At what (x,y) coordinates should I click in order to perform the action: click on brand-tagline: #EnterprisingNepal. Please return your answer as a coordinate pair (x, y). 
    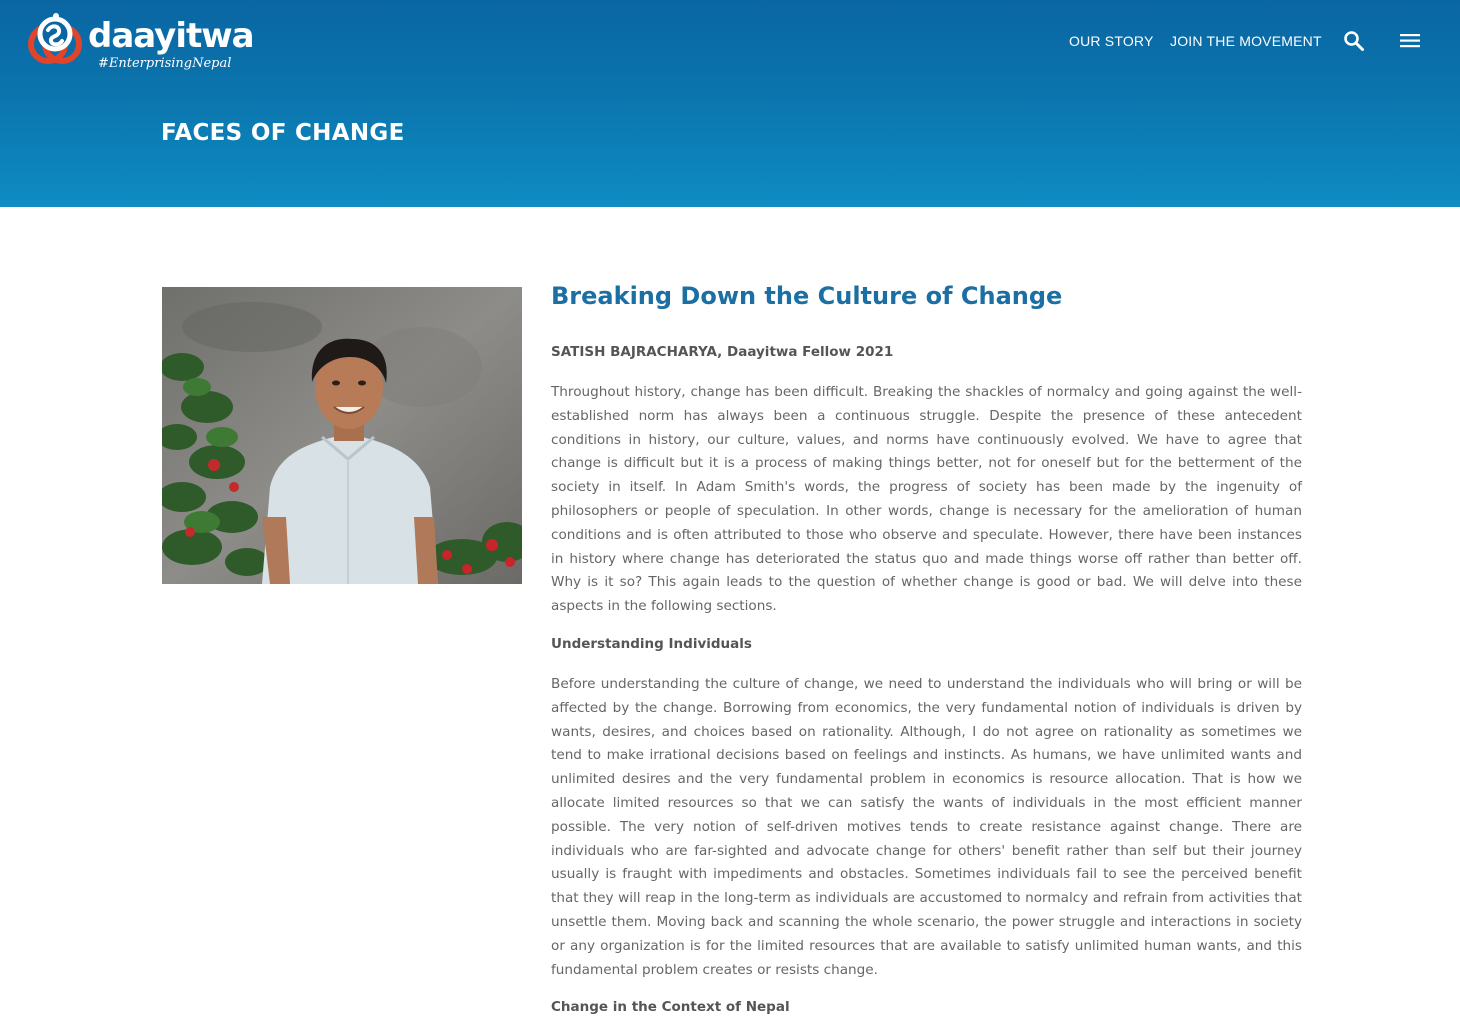
    Looking at the image, I should click on (165, 63).